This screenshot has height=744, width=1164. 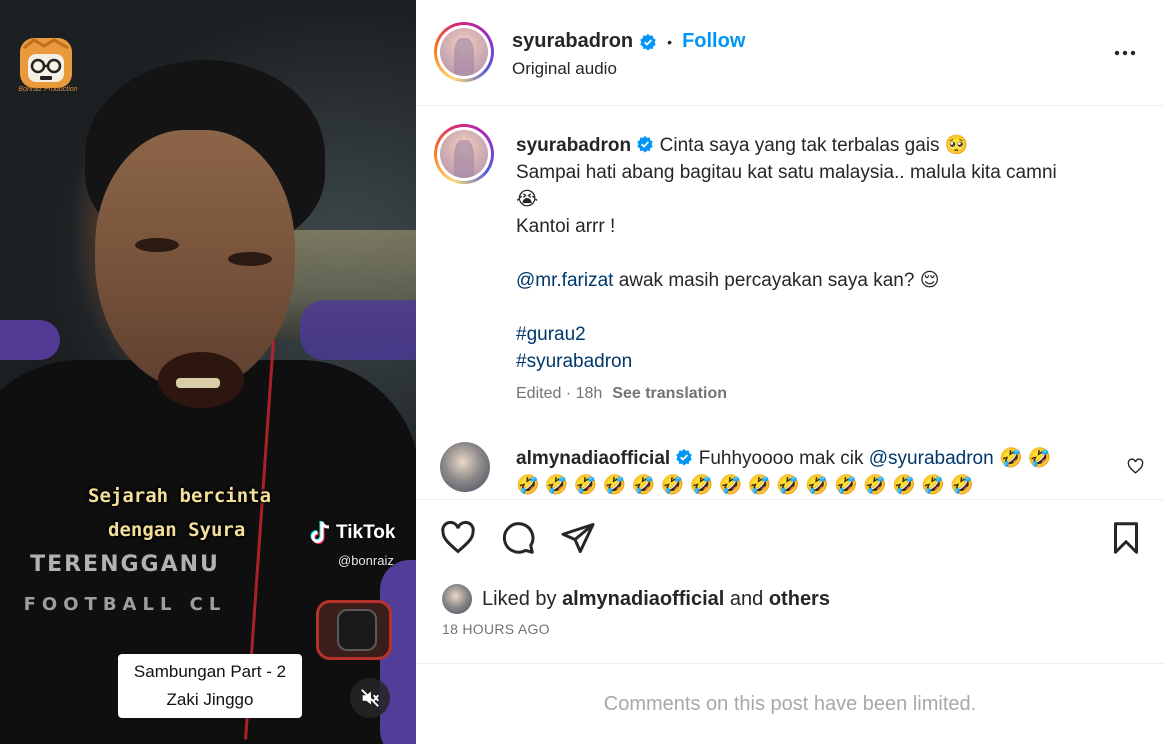 I want to click on part-label: Sambungan Part - 2, so click(x=210, y=671).